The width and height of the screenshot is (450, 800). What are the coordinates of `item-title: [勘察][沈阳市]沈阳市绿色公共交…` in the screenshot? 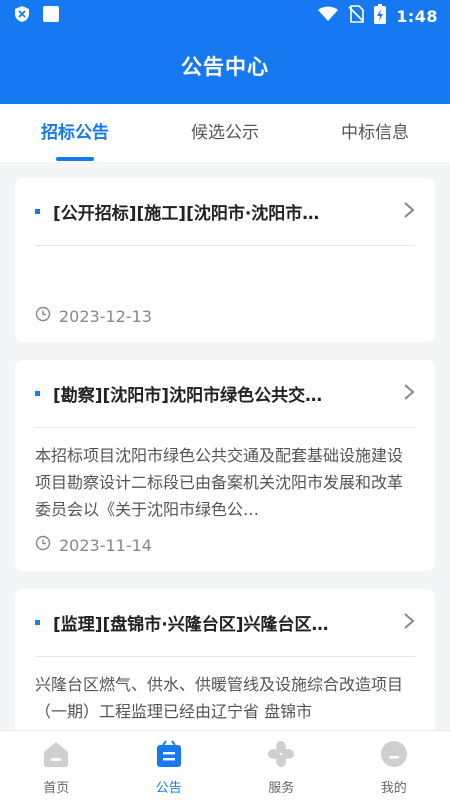 It's located at (188, 396).